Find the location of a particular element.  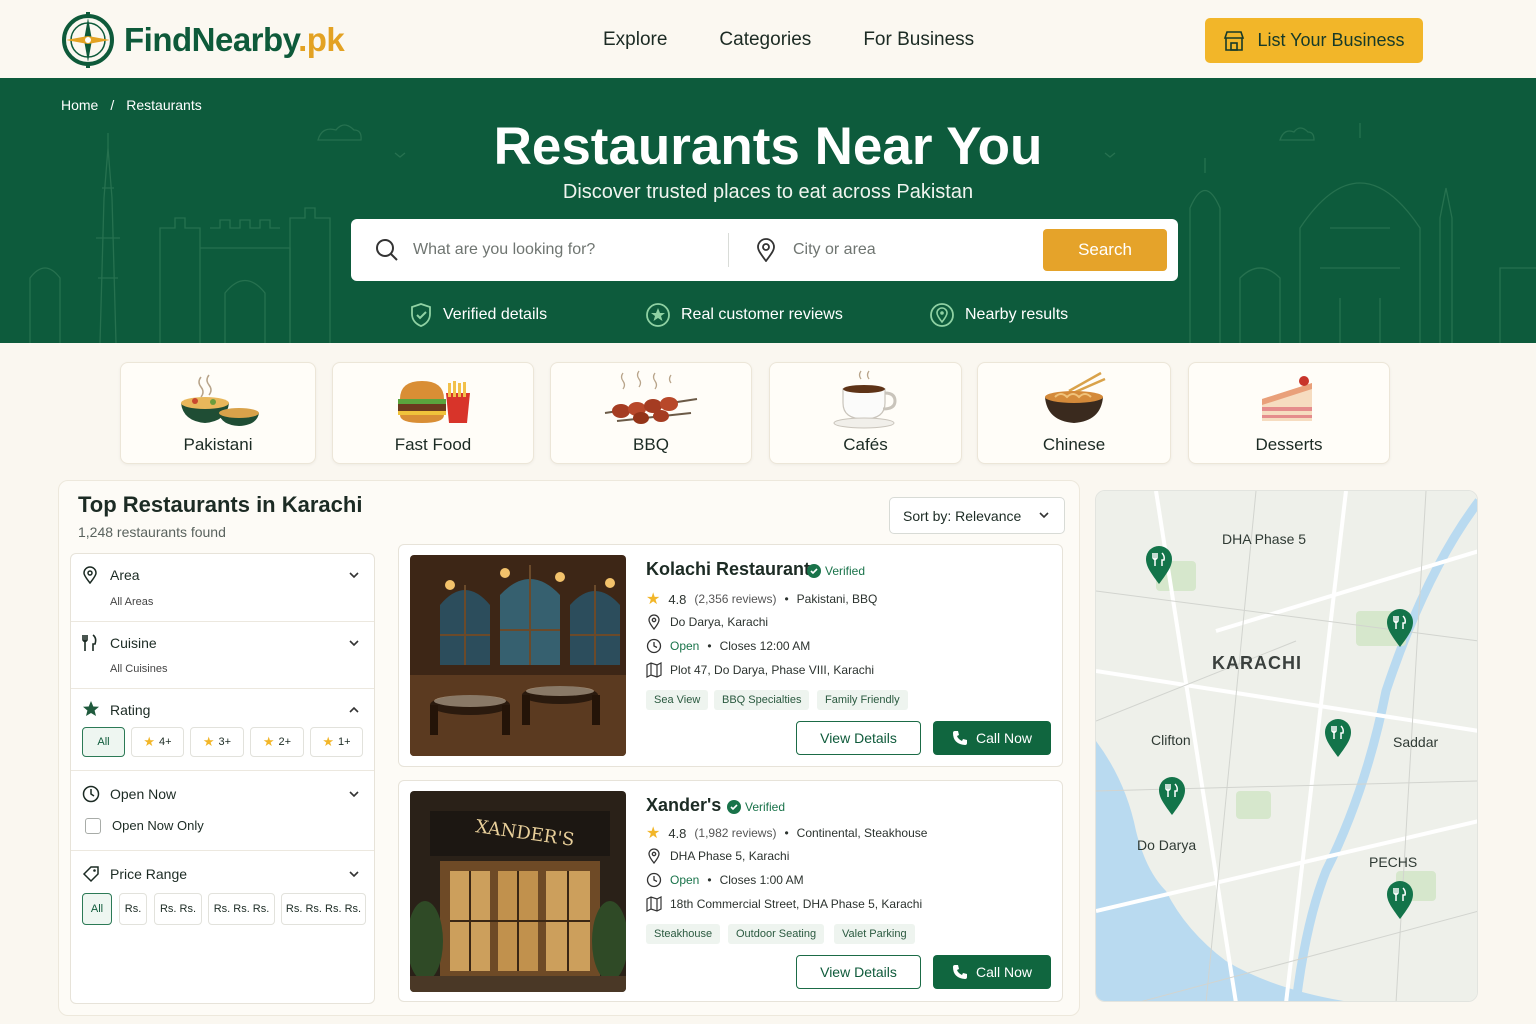

results-count: 1,248 restaurants found is located at coordinates (152, 532).